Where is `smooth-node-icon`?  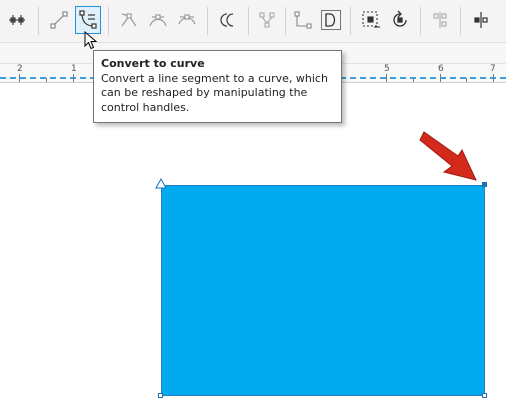
smooth-node-icon is located at coordinates (158, 20).